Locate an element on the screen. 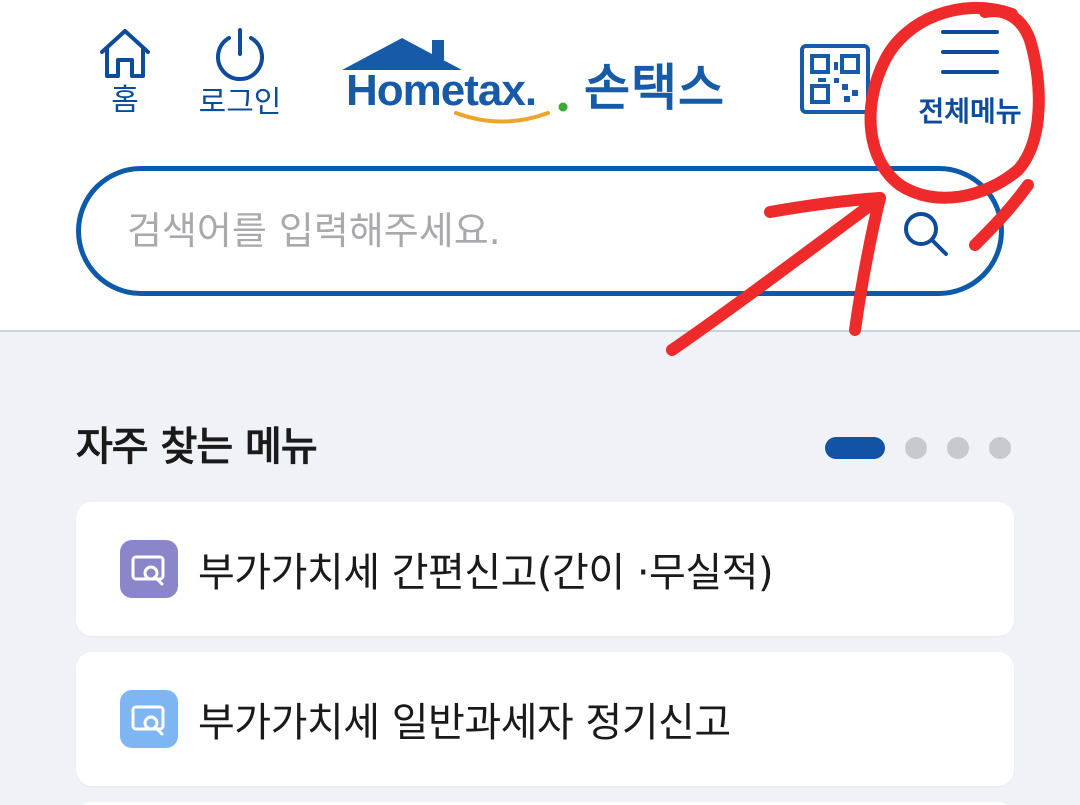 Image resolution: width=1080 pixels, height=805 pixels. home-label: 홈 is located at coordinates (125, 100).